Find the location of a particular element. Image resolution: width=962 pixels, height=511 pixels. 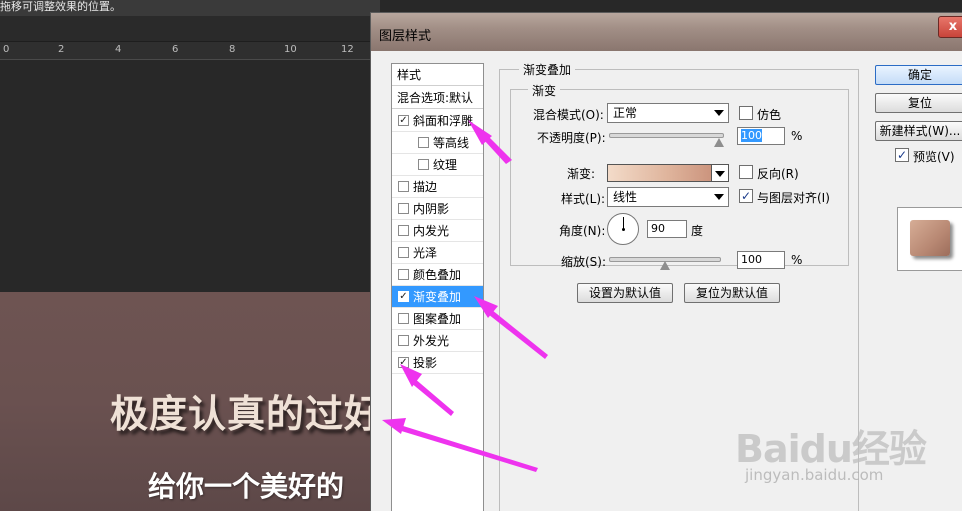

angle-input: 90 is located at coordinates (667, 229).